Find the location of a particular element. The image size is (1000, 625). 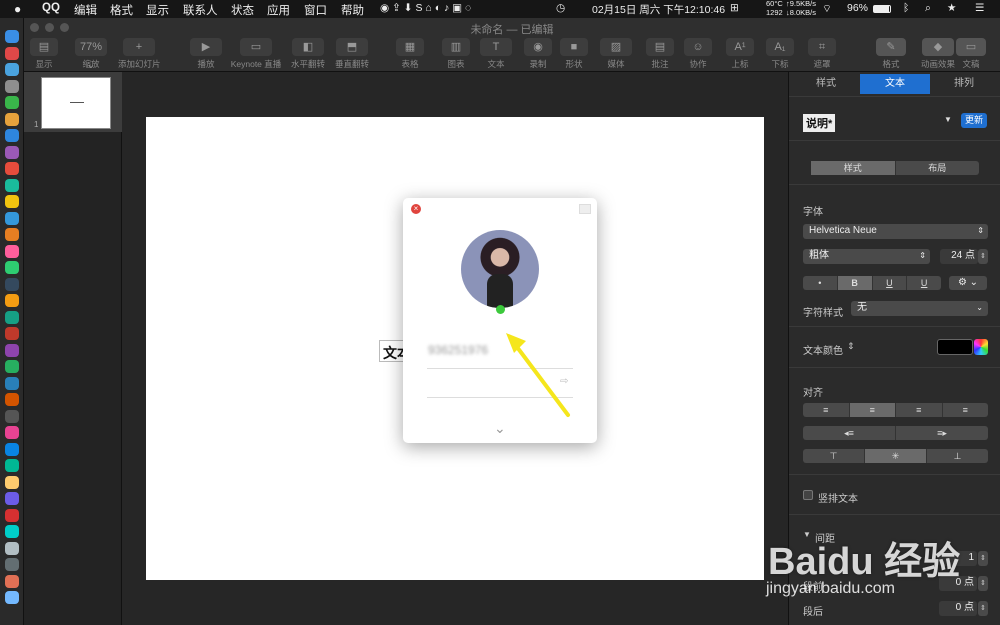

stepper-icon: ⇕ is located at coordinates (851, 346).